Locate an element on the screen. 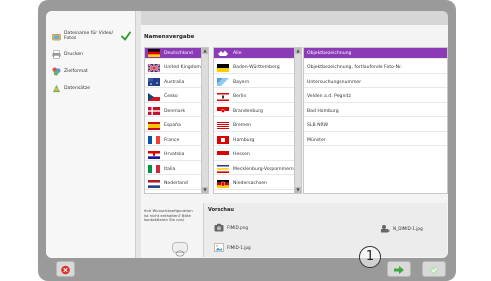 This screenshot has width=491, height=281. list-item-label: SLB NRW is located at coordinates (318, 125).